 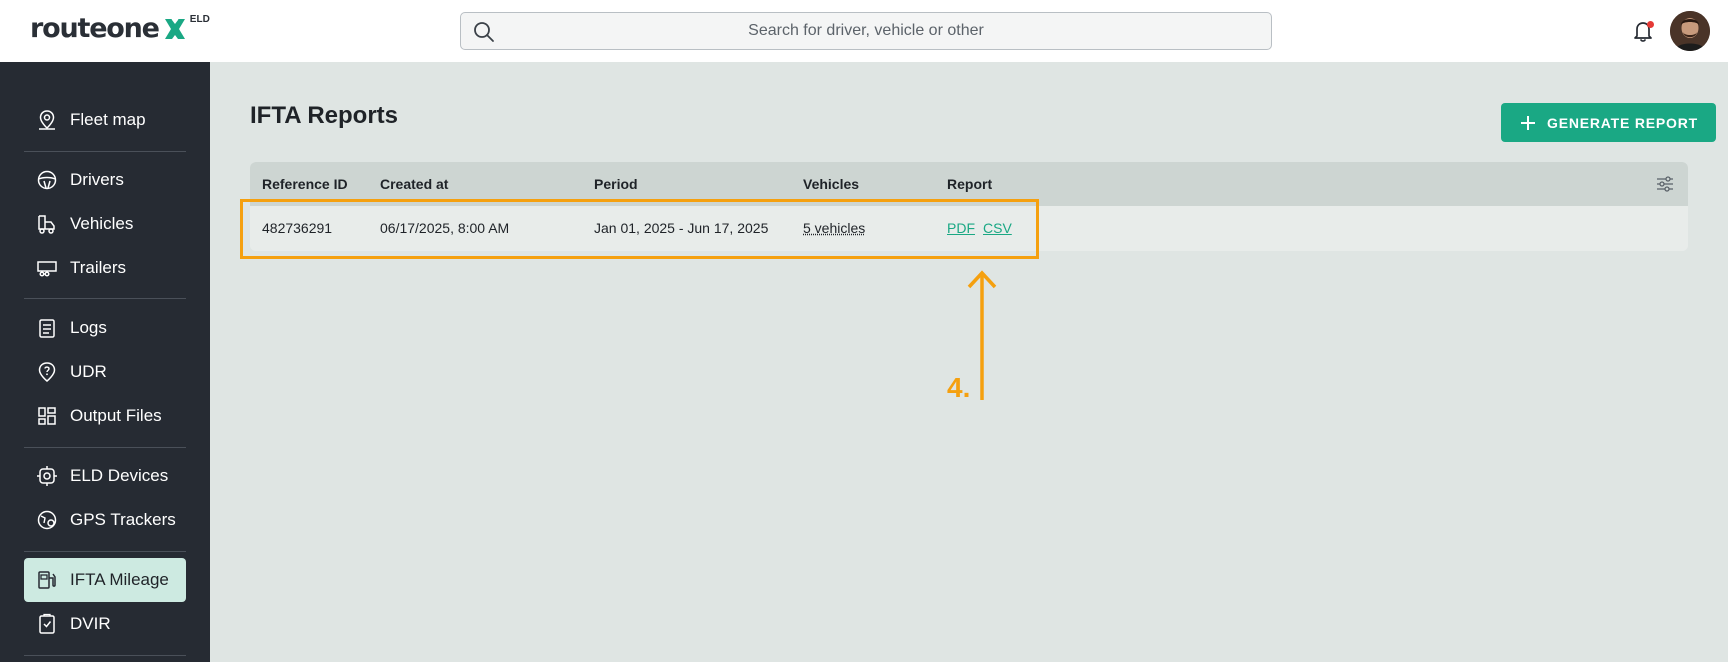 What do you see at coordinates (47, 328) in the screenshot?
I see `clipboard-icon` at bounding box center [47, 328].